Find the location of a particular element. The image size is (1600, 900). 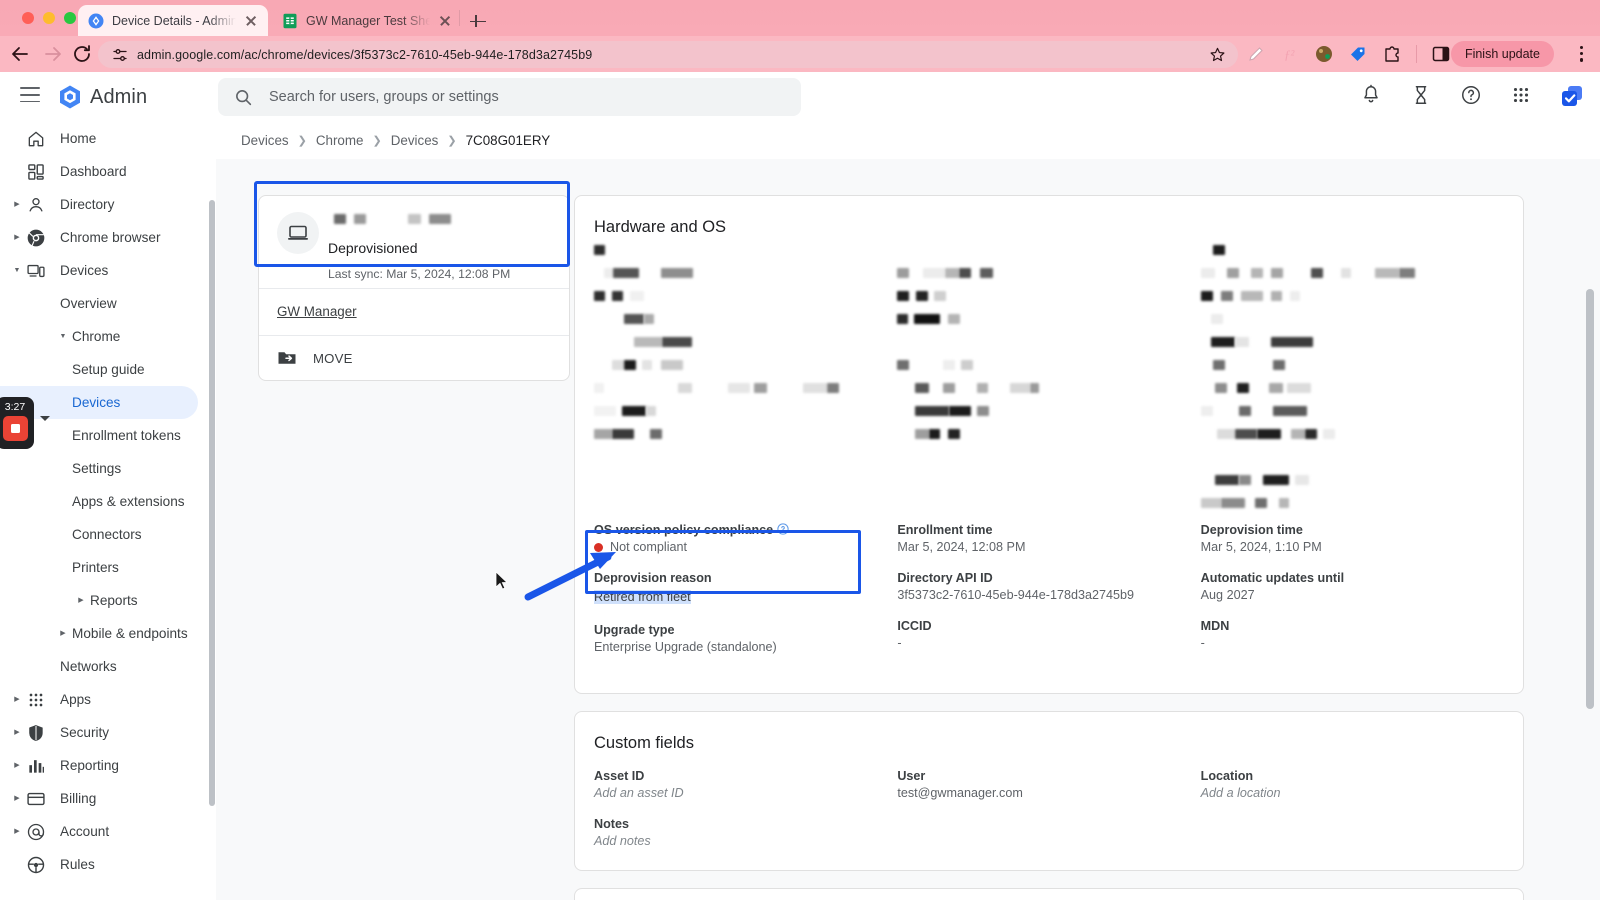

move-label: MOVE is located at coordinates (333, 358).